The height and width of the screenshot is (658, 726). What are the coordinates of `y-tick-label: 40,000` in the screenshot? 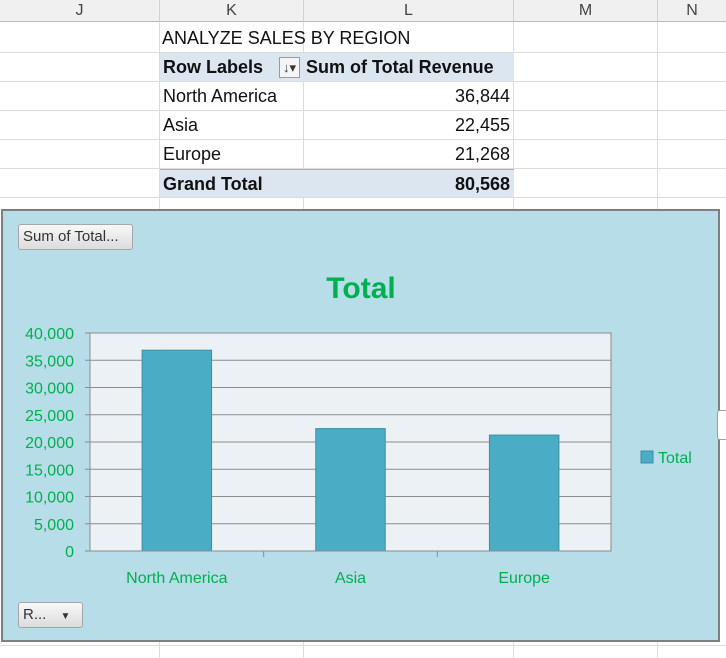 It's located at (49, 334).